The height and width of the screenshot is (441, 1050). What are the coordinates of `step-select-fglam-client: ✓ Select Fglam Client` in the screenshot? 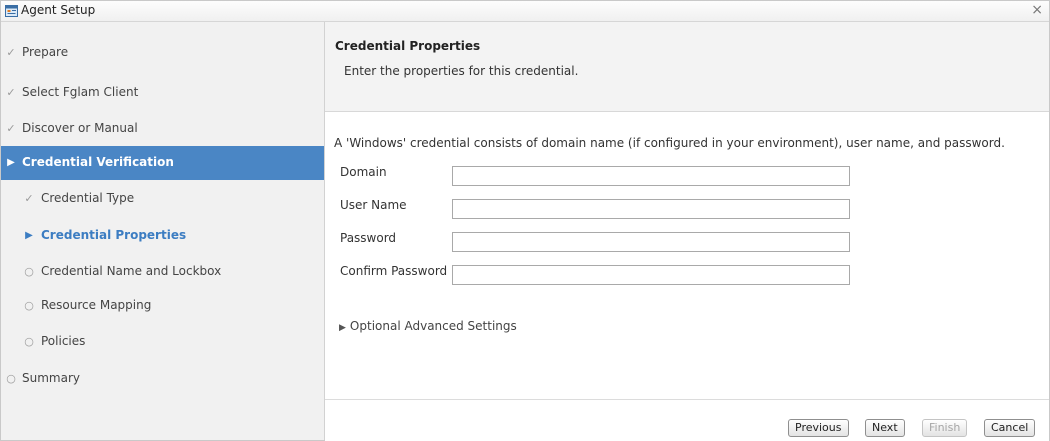 It's located at (162, 93).